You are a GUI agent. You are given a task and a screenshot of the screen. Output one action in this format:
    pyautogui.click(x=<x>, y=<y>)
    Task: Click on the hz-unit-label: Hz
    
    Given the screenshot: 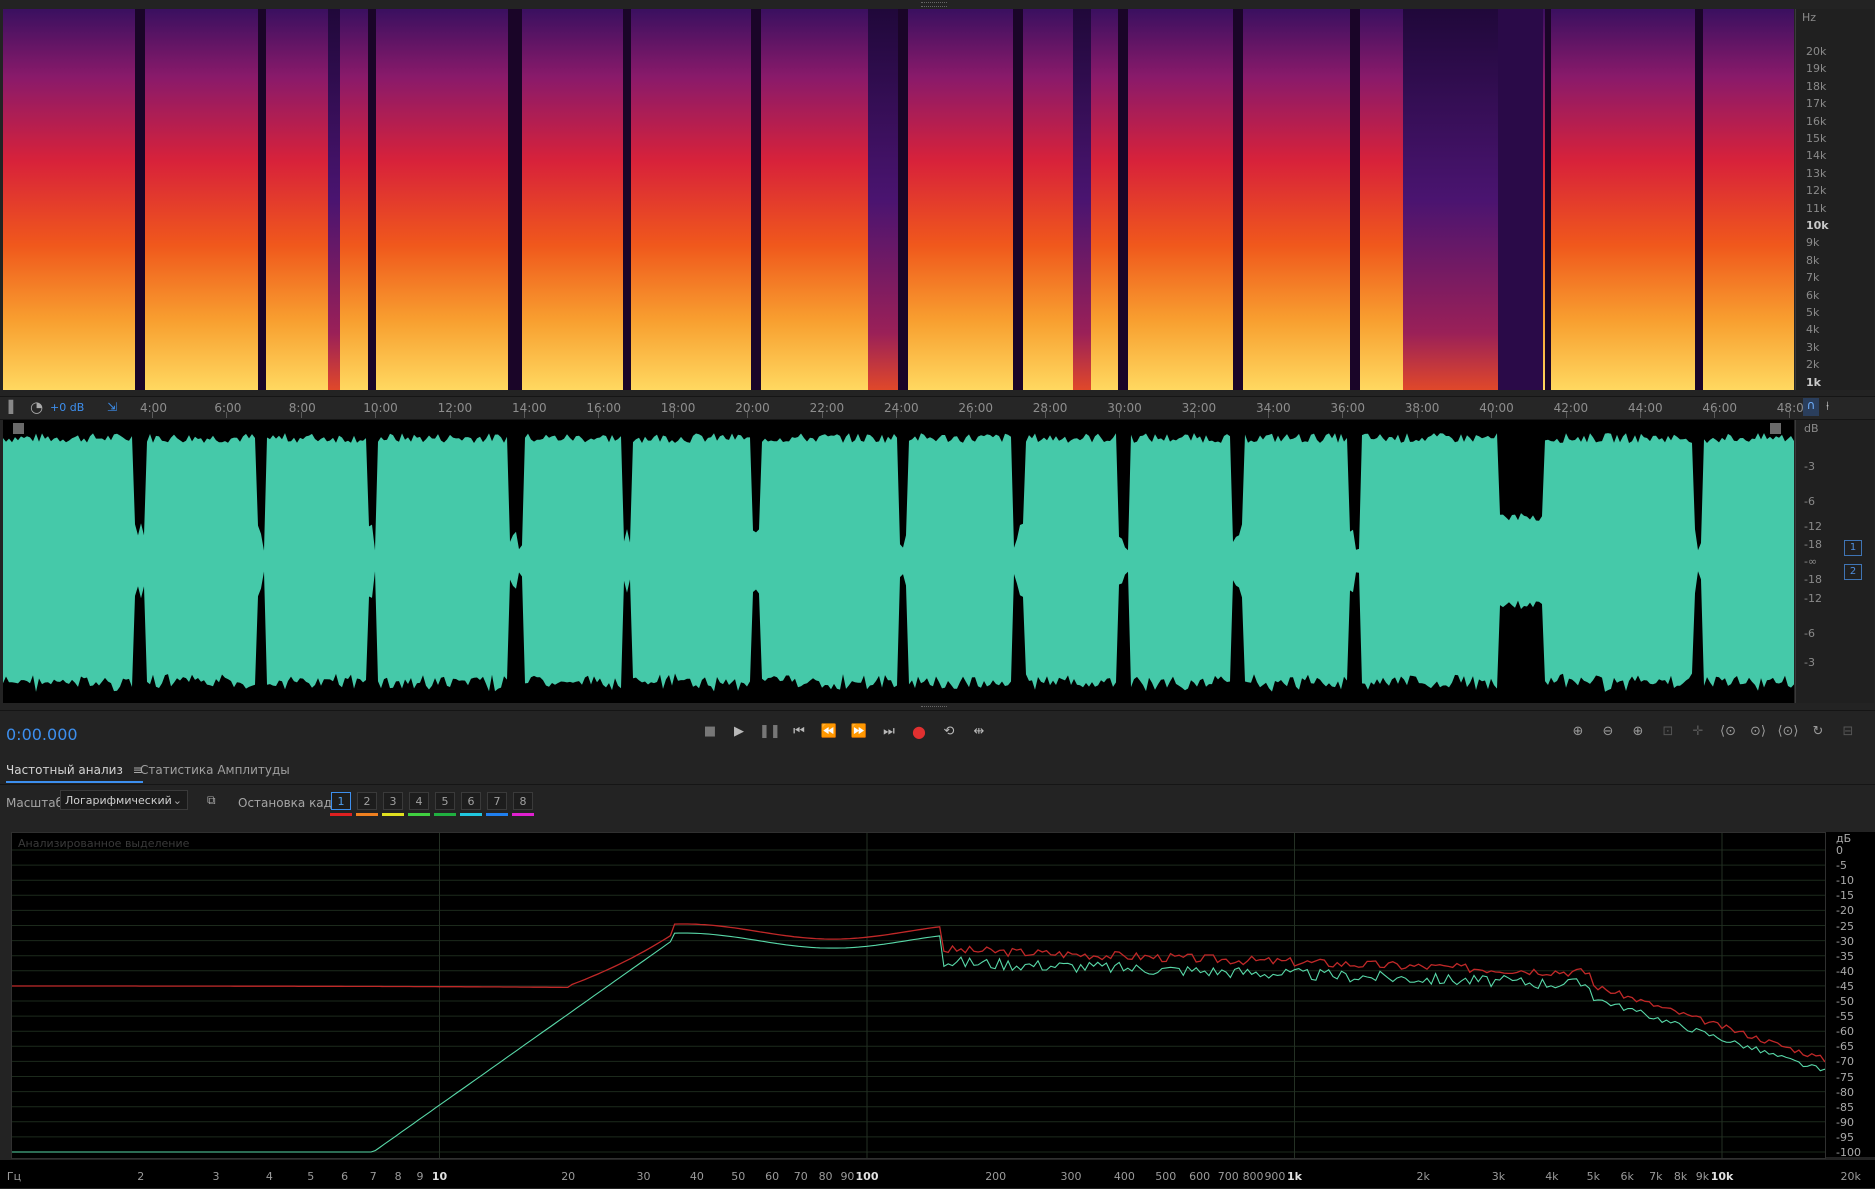 What is the action you would take?
    pyautogui.click(x=1809, y=17)
    